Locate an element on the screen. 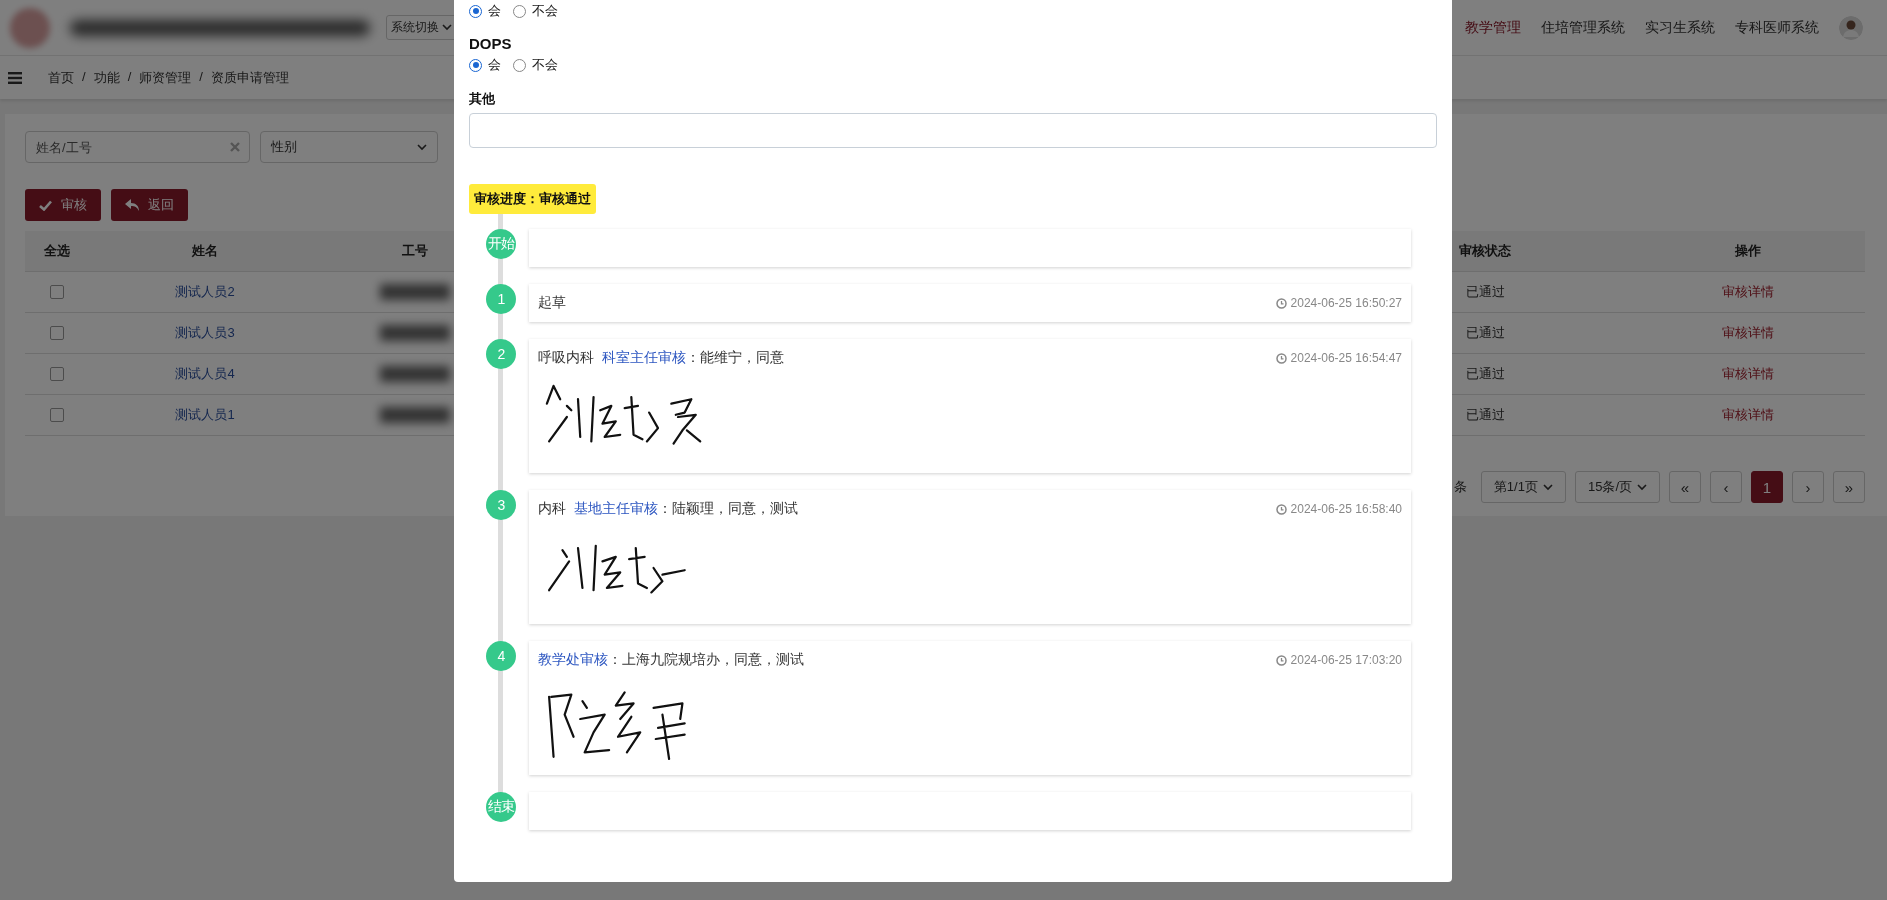 This screenshot has width=1887, height=900. step-description: 内科 基地主任审核：陆颖理，同意，测试 is located at coordinates (668, 509).